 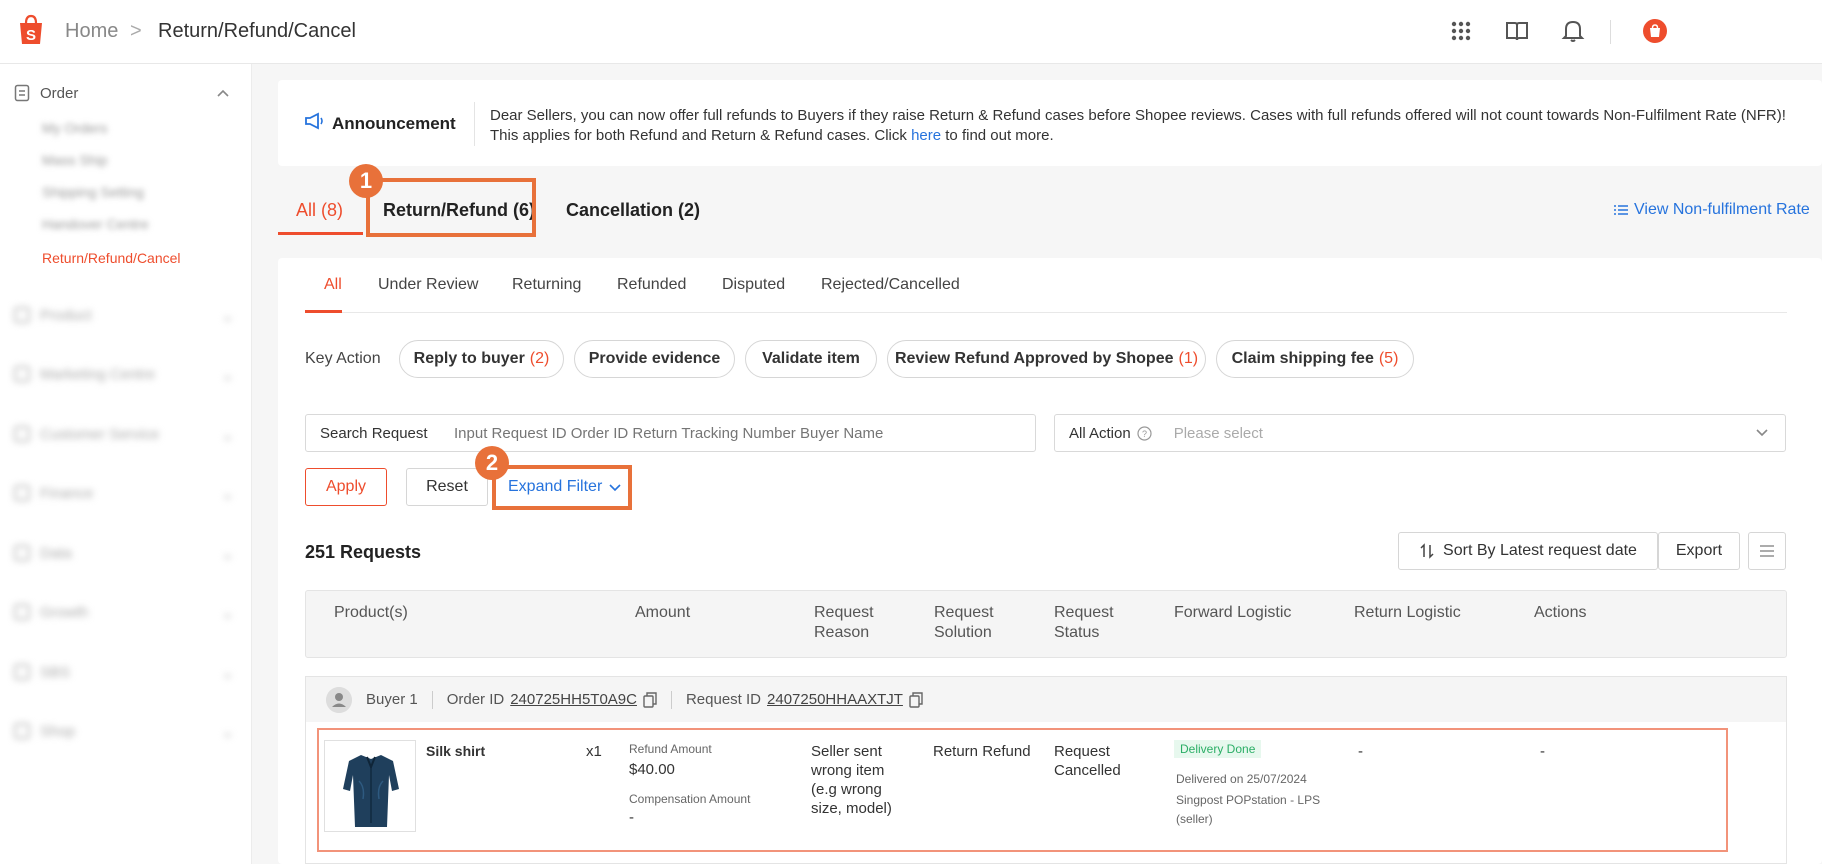 I want to click on subtab-returning: Returning, so click(x=546, y=285).